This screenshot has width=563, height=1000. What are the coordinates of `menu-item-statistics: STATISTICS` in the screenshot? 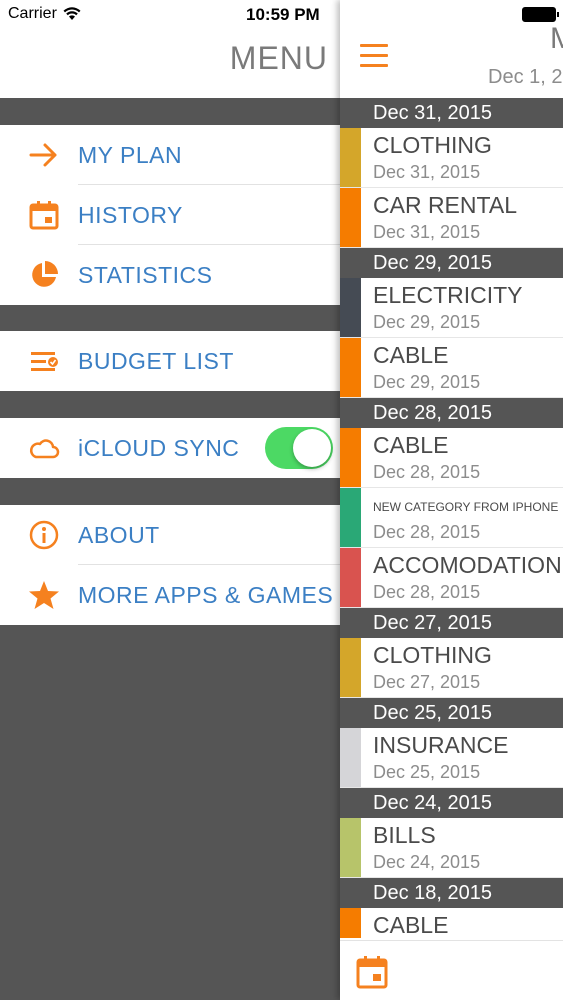 It's located at (170, 275).